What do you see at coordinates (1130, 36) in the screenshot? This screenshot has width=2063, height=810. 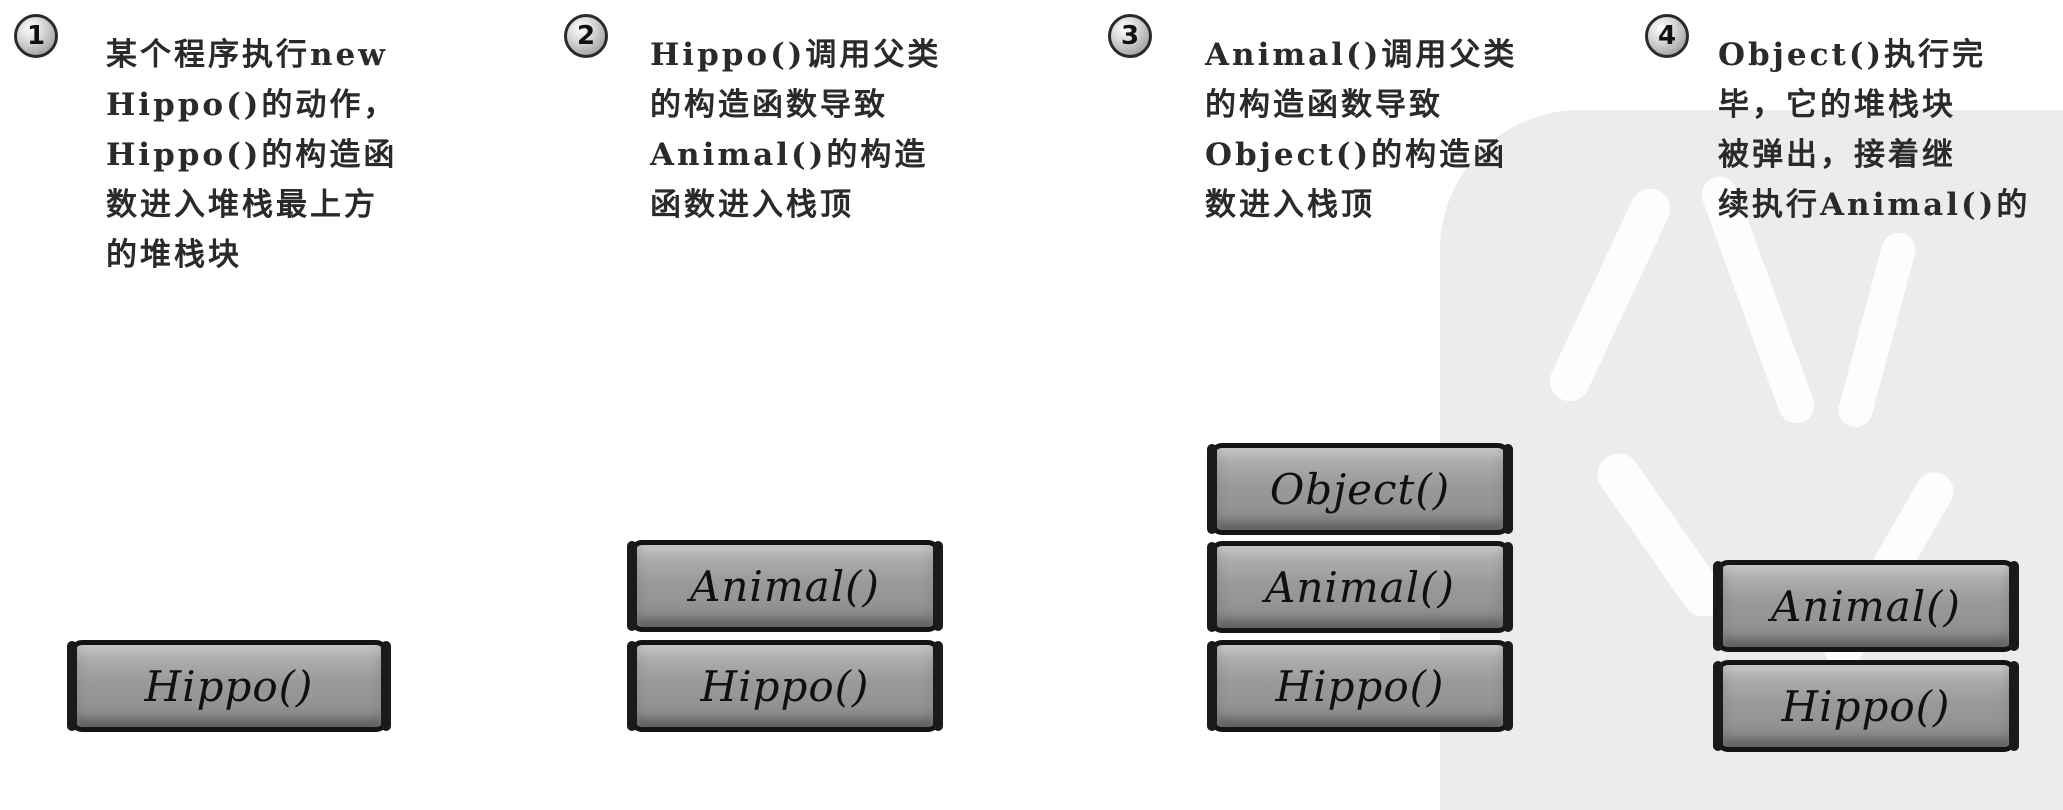 I see `step-number-badge: 3` at bounding box center [1130, 36].